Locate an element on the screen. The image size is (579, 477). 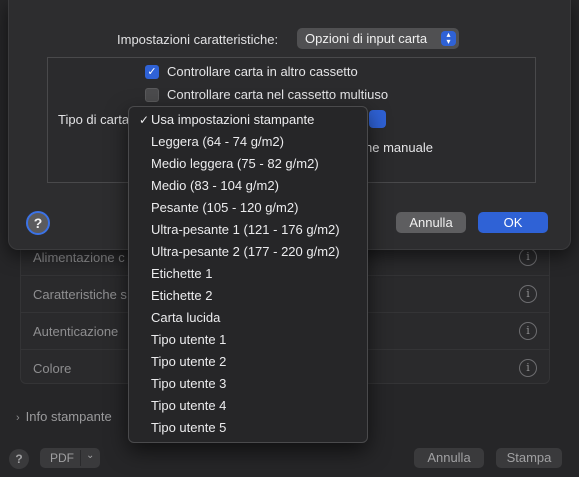
pdf-label: PDF is located at coordinates (62, 458).